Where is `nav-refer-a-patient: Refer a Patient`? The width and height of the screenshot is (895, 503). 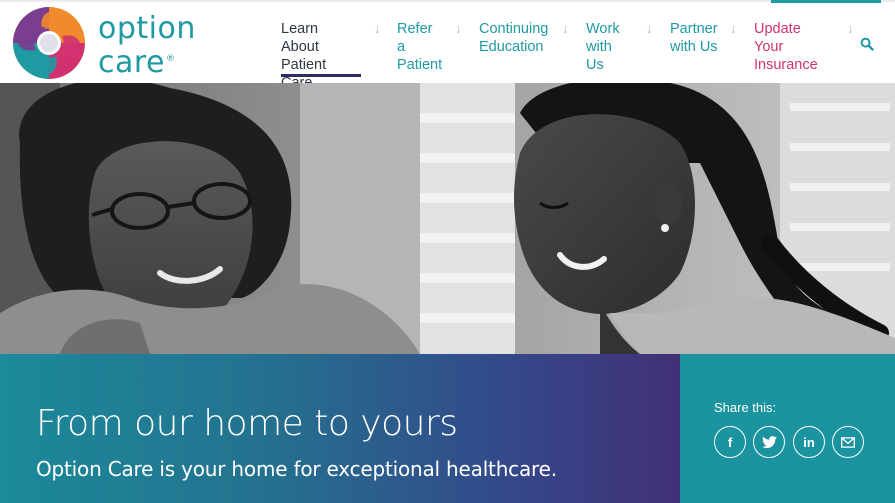
nav-refer-a-patient: Refer a Patient is located at coordinates (419, 50).